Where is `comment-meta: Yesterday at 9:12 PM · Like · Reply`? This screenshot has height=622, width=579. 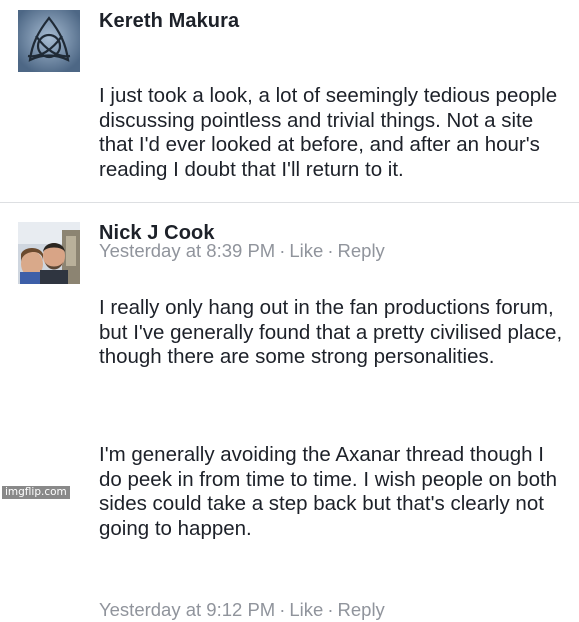
comment-meta: Yesterday at 9:12 PM · Like · Reply is located at coordinates (333, 610).